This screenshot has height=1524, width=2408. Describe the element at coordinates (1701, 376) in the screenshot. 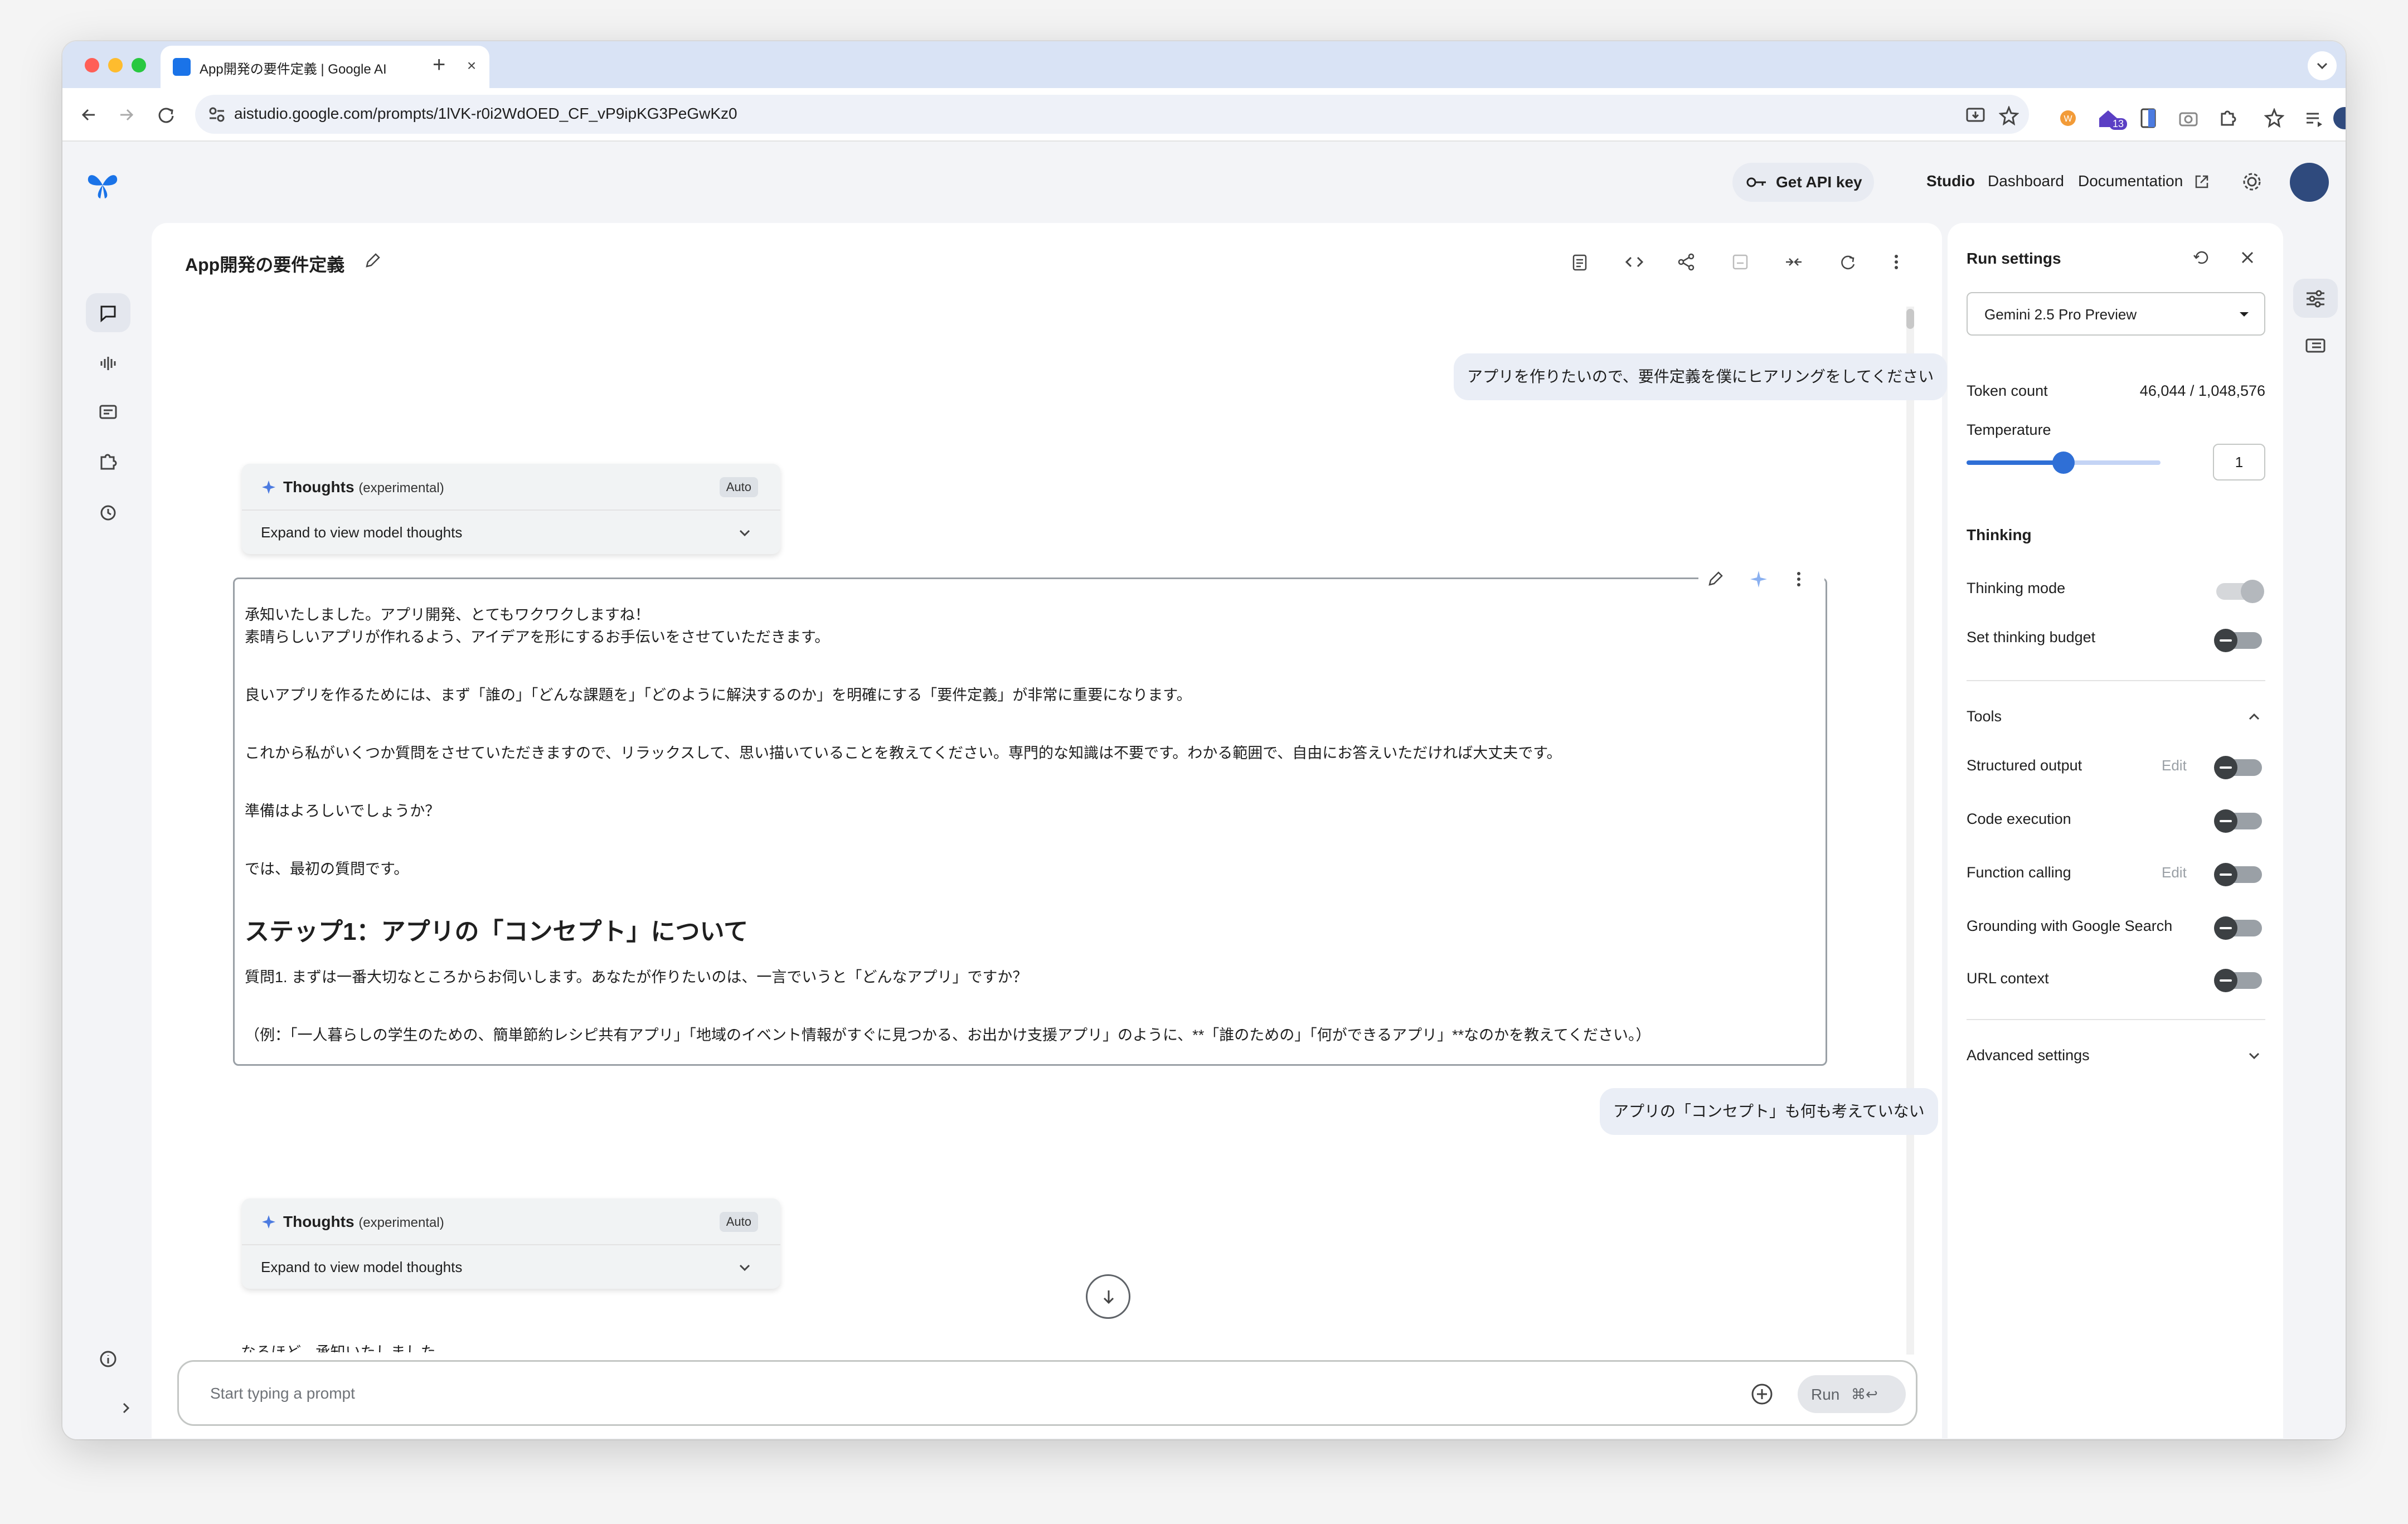

I see `user-message: アプリを作りたいので、要件定義を僕にヒアリングをしてください` at that location.